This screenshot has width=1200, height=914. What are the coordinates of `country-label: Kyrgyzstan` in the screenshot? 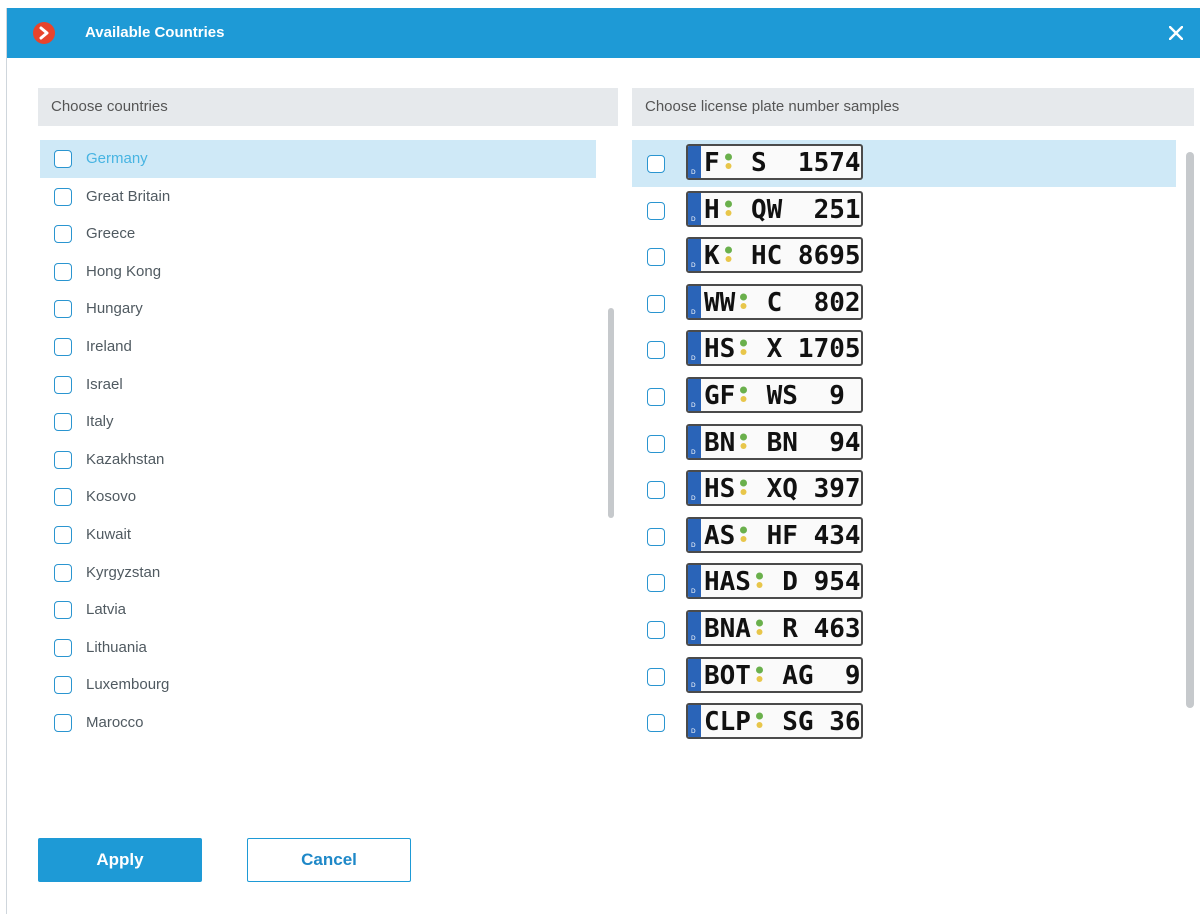 It's located at (123, 572).